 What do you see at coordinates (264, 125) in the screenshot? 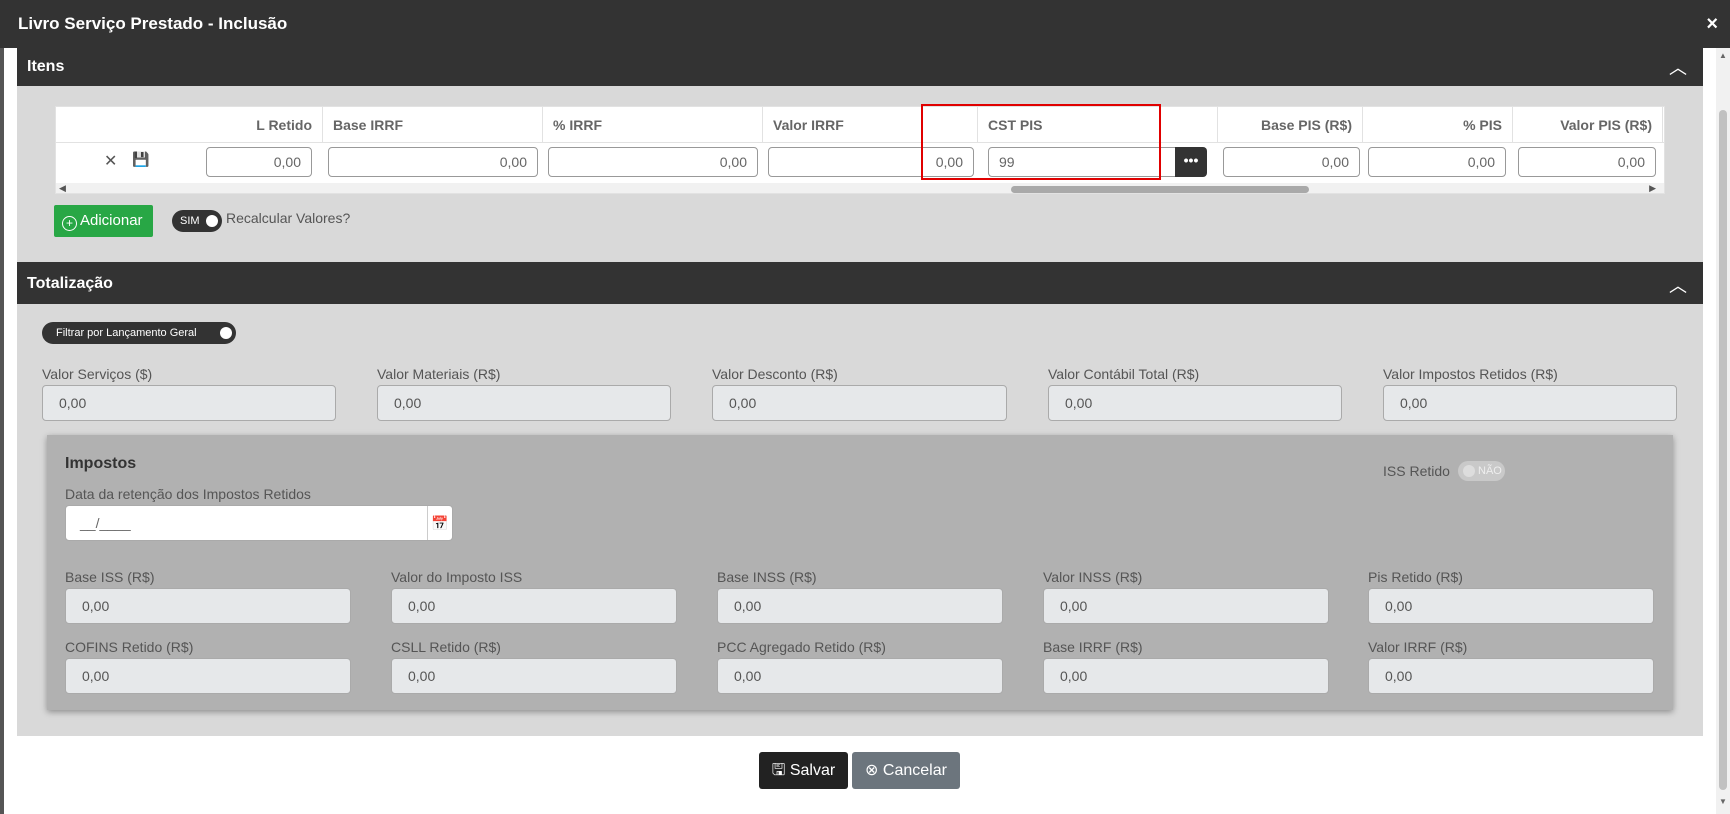
I see `col-l-retido: L Retido` at bounding box center [264, 125].